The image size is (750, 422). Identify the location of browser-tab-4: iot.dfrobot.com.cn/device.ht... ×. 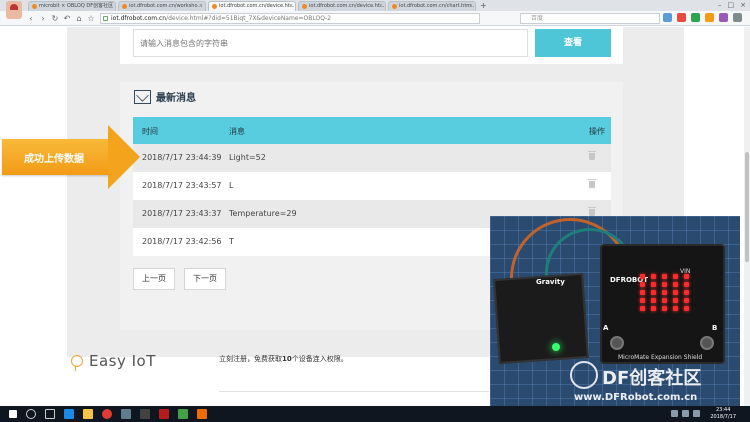
(342, 6).